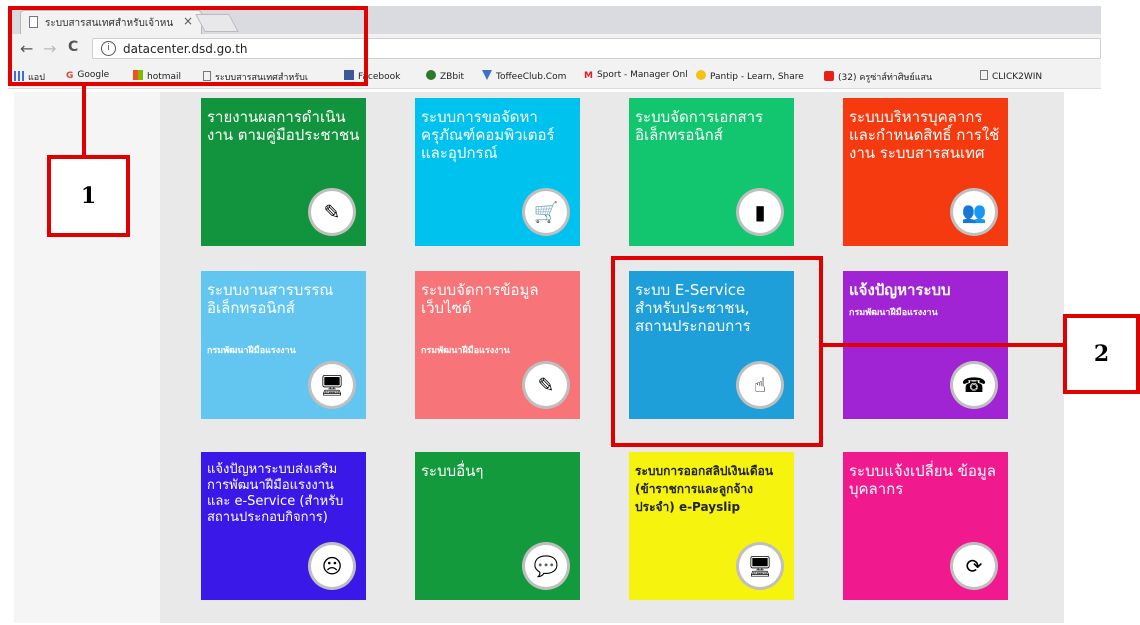  I want to click on bookmark-toffeeclub: ToffeeClub.Com, so click(524, 76).